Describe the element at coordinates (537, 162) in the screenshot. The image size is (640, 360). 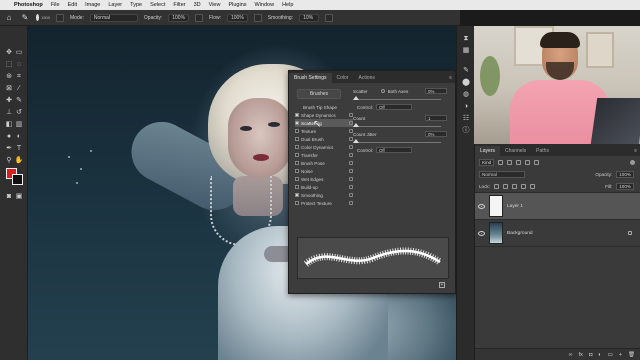
I see `smart-object-filter-icon` at that location.